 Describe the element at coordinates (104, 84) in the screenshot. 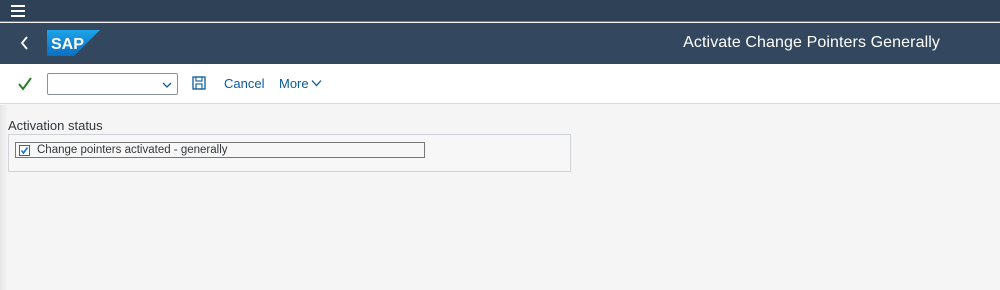

I see `command-input` at that location.